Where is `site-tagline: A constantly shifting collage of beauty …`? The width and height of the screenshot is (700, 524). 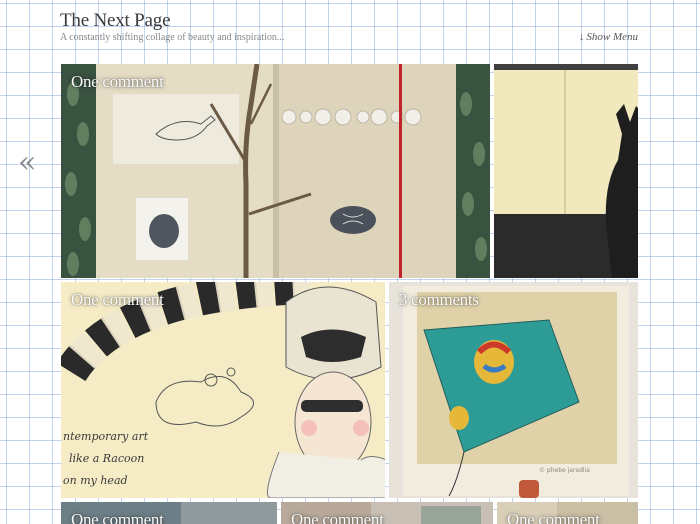
site-tagline: A constantly shifting collage of beauty … is located at coordinates (172, 37).